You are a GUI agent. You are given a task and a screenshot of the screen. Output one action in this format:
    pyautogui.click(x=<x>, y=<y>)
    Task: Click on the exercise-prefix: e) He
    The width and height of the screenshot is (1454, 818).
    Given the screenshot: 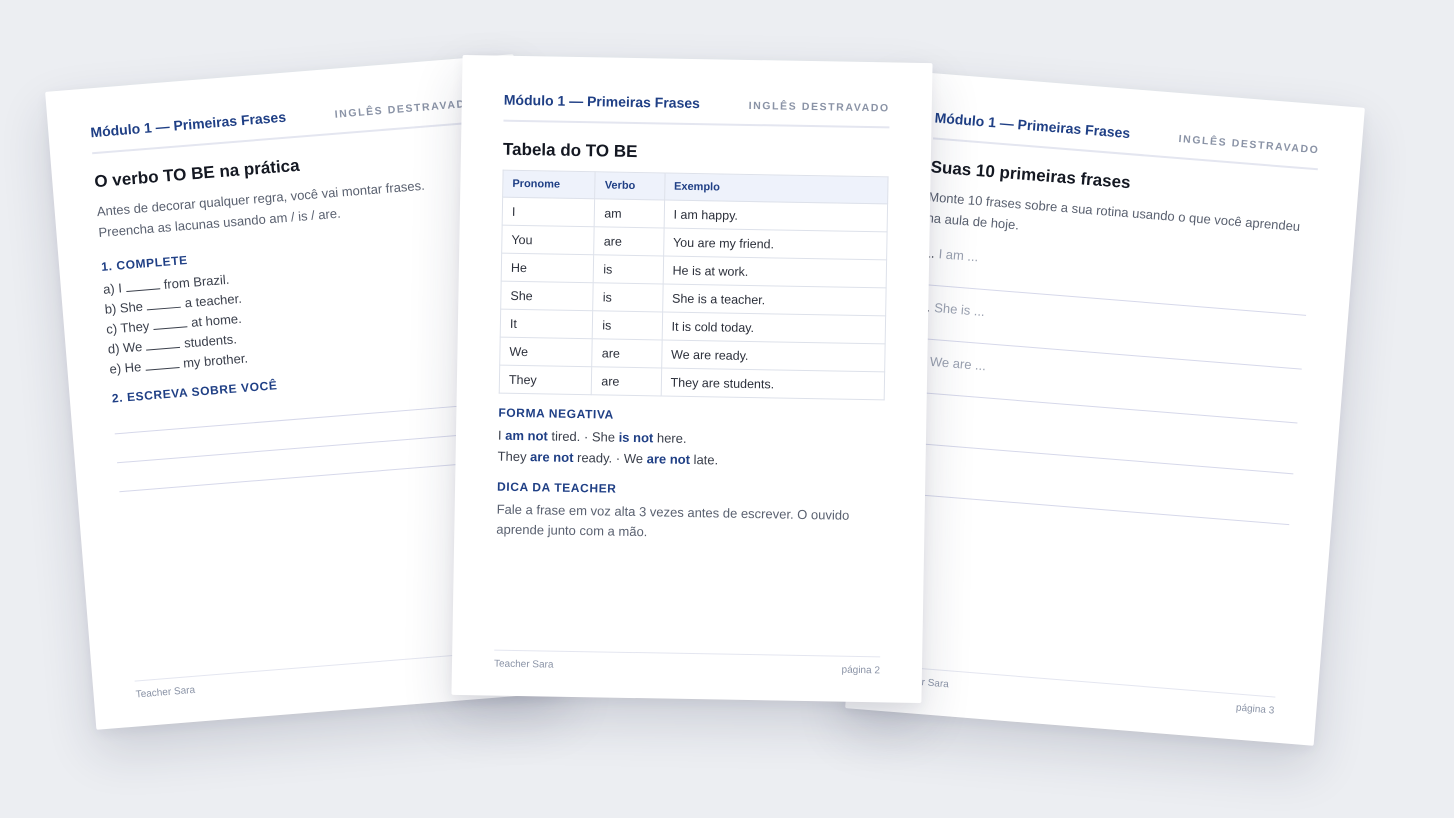 What is the action you would take?
    pyautogui.click(x=125, y=368)
    